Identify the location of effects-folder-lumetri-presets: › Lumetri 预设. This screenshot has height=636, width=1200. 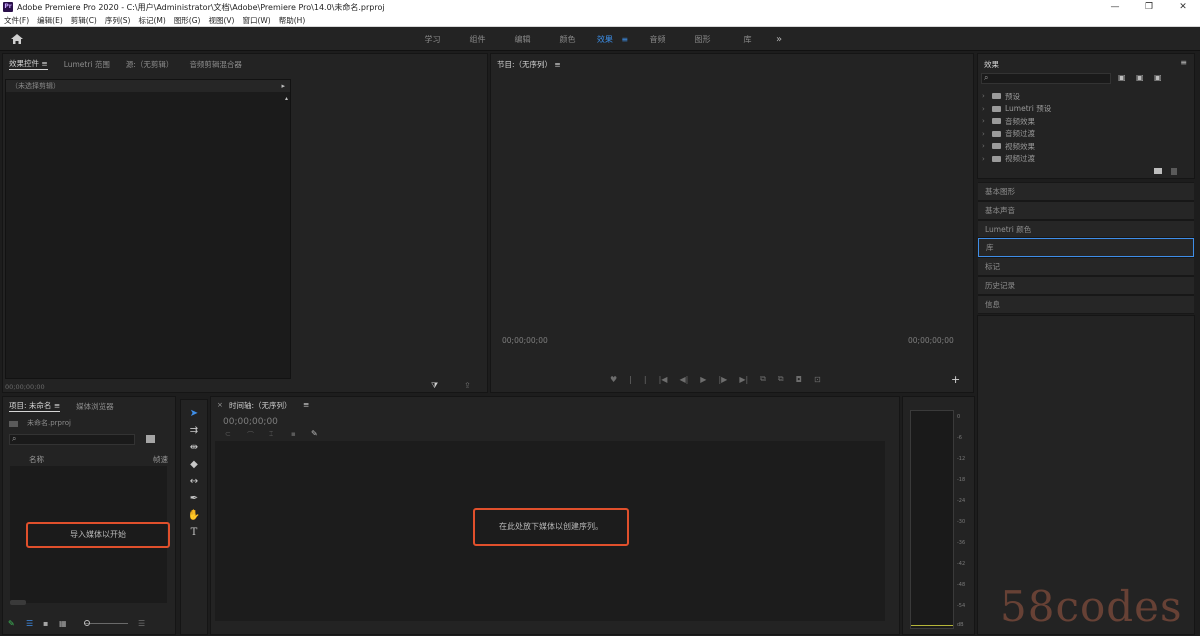
(1087, 109).